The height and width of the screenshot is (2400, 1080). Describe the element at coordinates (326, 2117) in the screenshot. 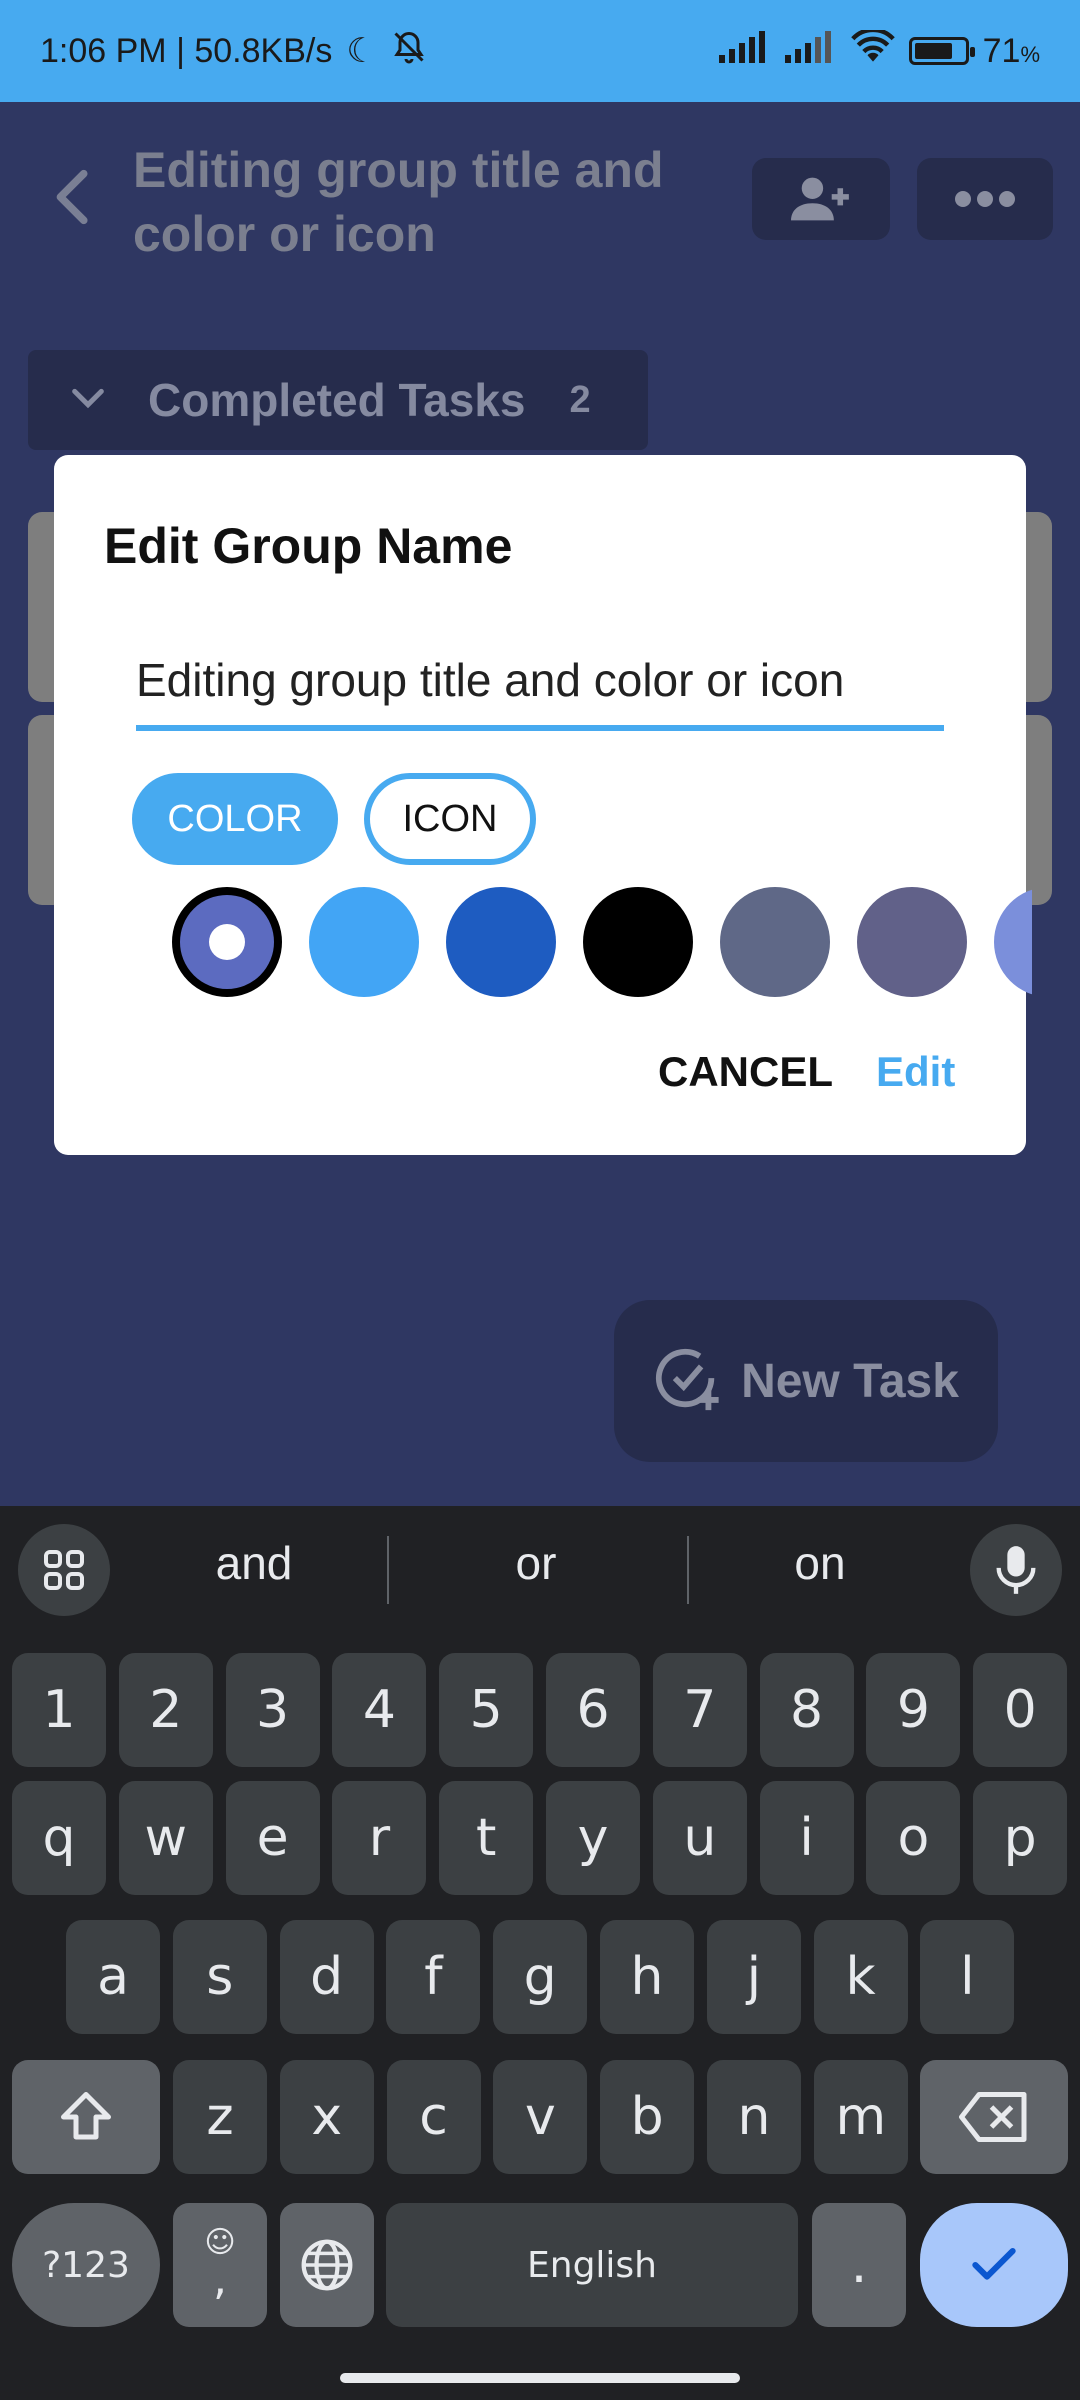

I see `key: x` at that location.